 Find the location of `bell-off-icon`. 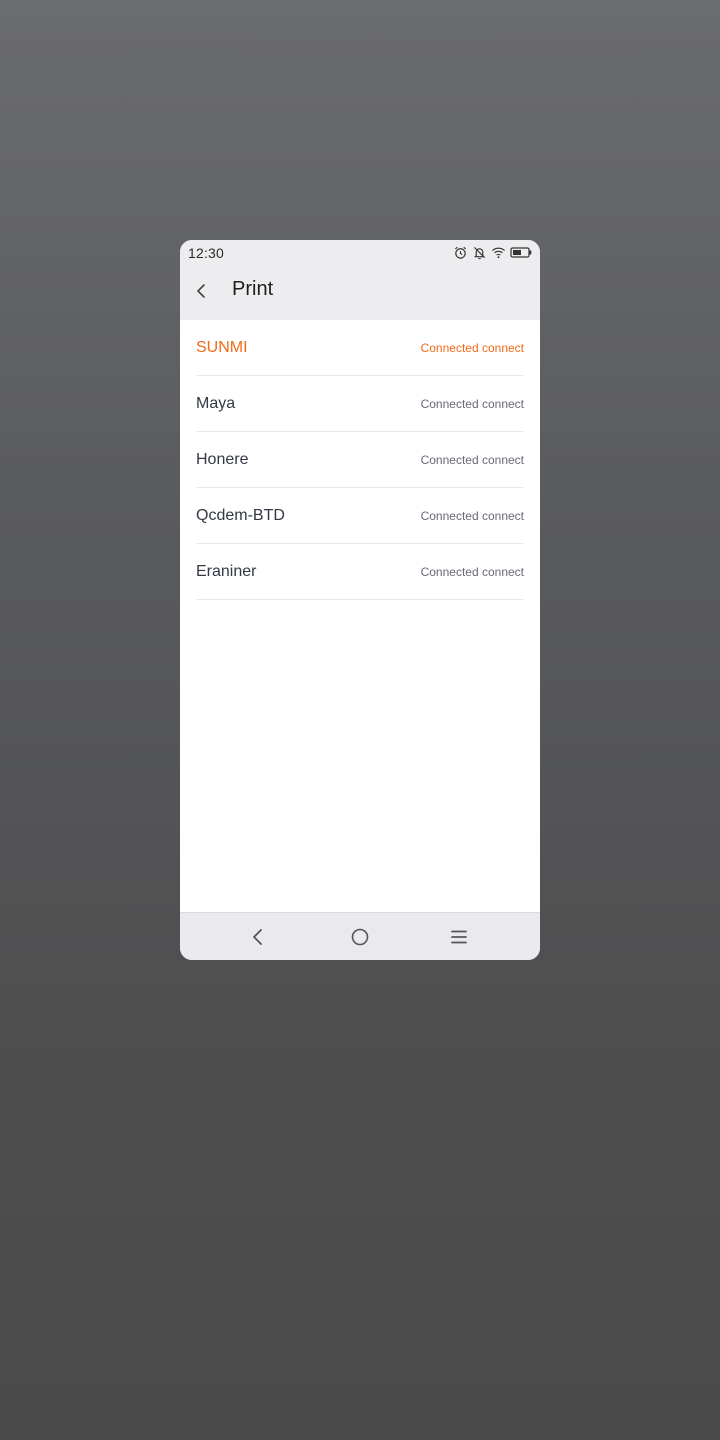

bell-off-icon is located at coordinates (479, 252).